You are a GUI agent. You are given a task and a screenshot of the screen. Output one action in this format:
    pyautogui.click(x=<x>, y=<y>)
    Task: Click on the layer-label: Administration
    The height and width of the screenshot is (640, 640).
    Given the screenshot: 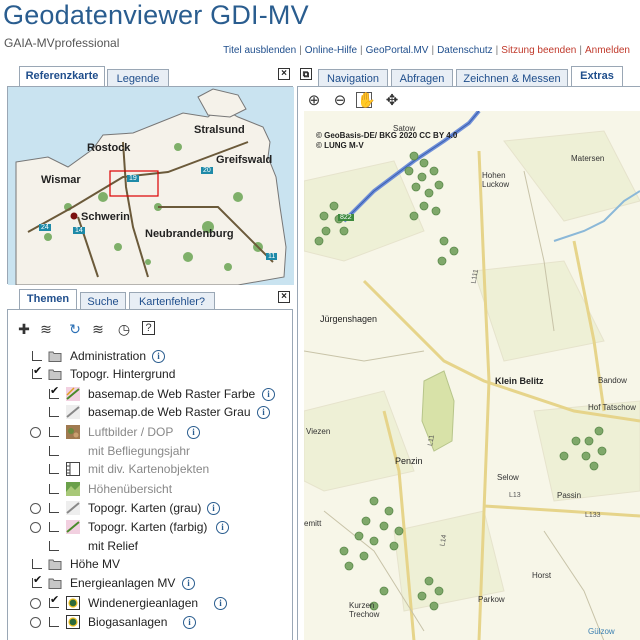 What is the action you would take?
    pyautogui.click(x=108, y=356)
    